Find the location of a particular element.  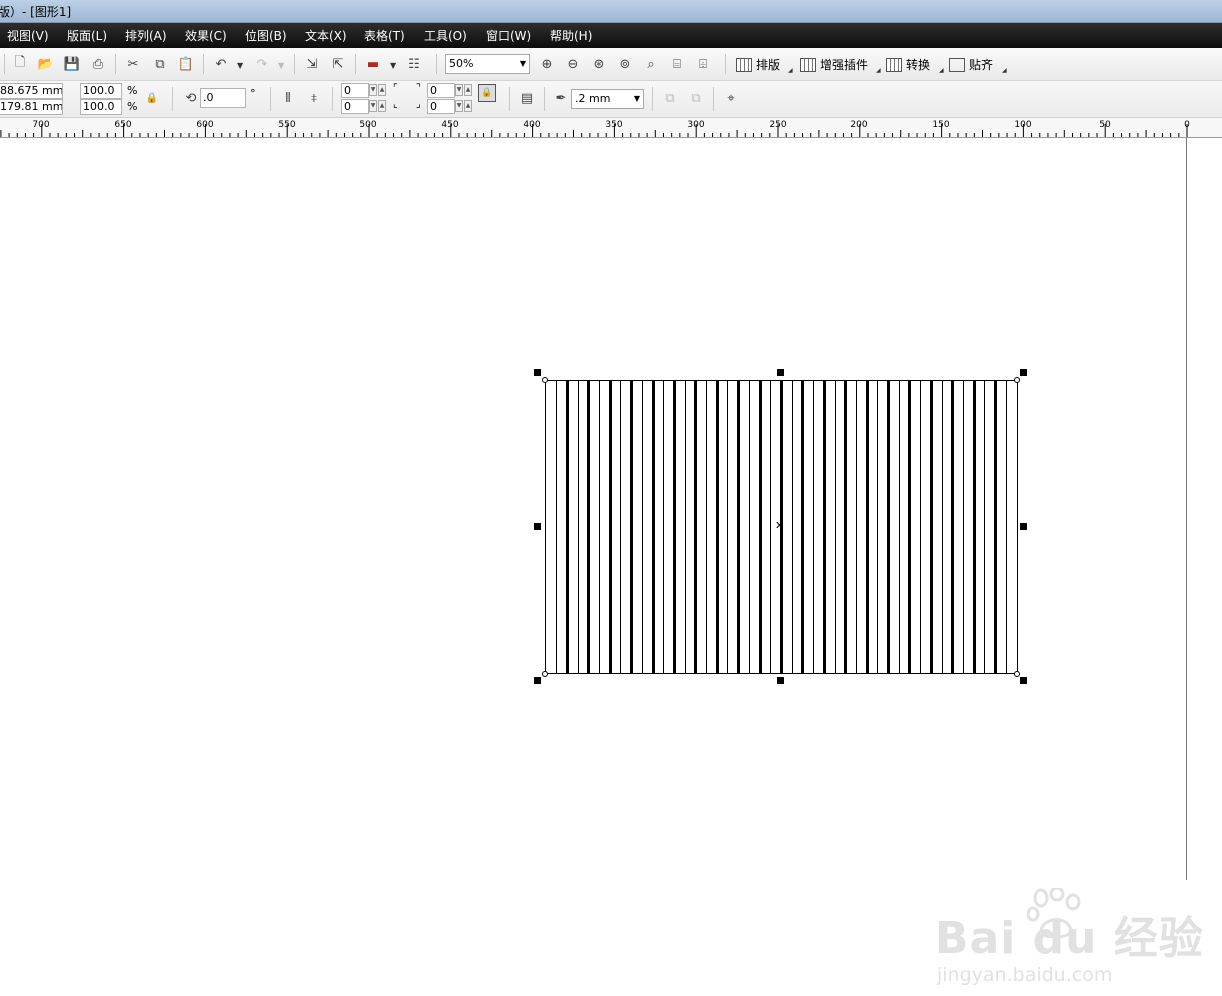

menu-arrange: 排列(A) is located at coordinates (146, 35).